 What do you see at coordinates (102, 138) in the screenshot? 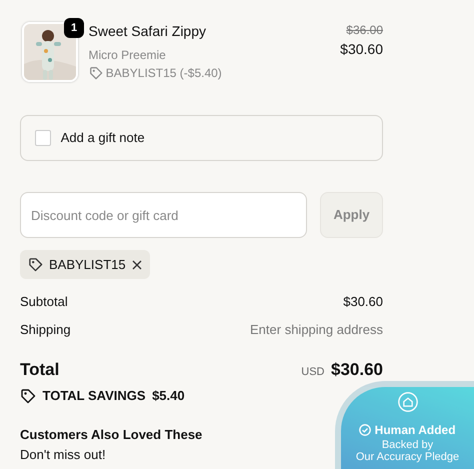
I see `gift-note-label: Add a gift note` at bounding box center [102, 138].